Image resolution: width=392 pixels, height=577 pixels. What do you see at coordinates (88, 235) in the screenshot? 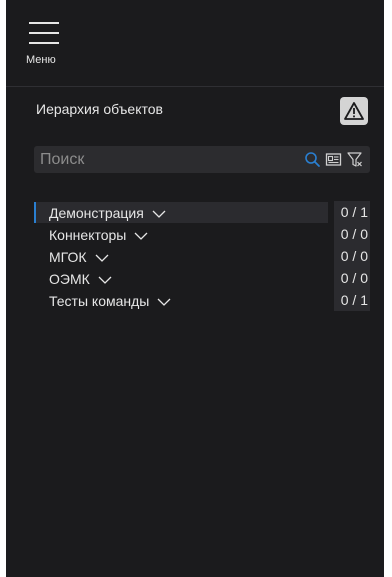
I see `tree-item-label: Коннекторы` at bounding box center [88, 235].